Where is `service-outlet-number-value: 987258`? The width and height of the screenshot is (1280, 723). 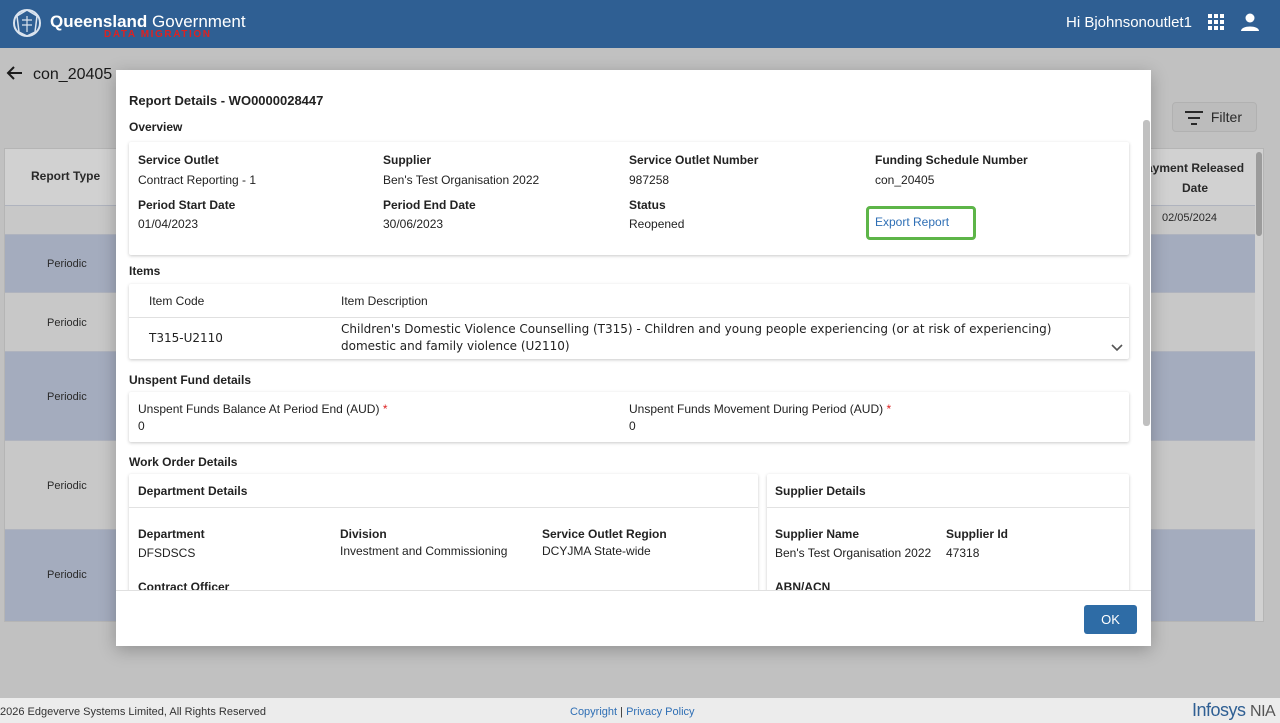
service-outlet-number-value: 987258 is located at coordinates (649, 180).